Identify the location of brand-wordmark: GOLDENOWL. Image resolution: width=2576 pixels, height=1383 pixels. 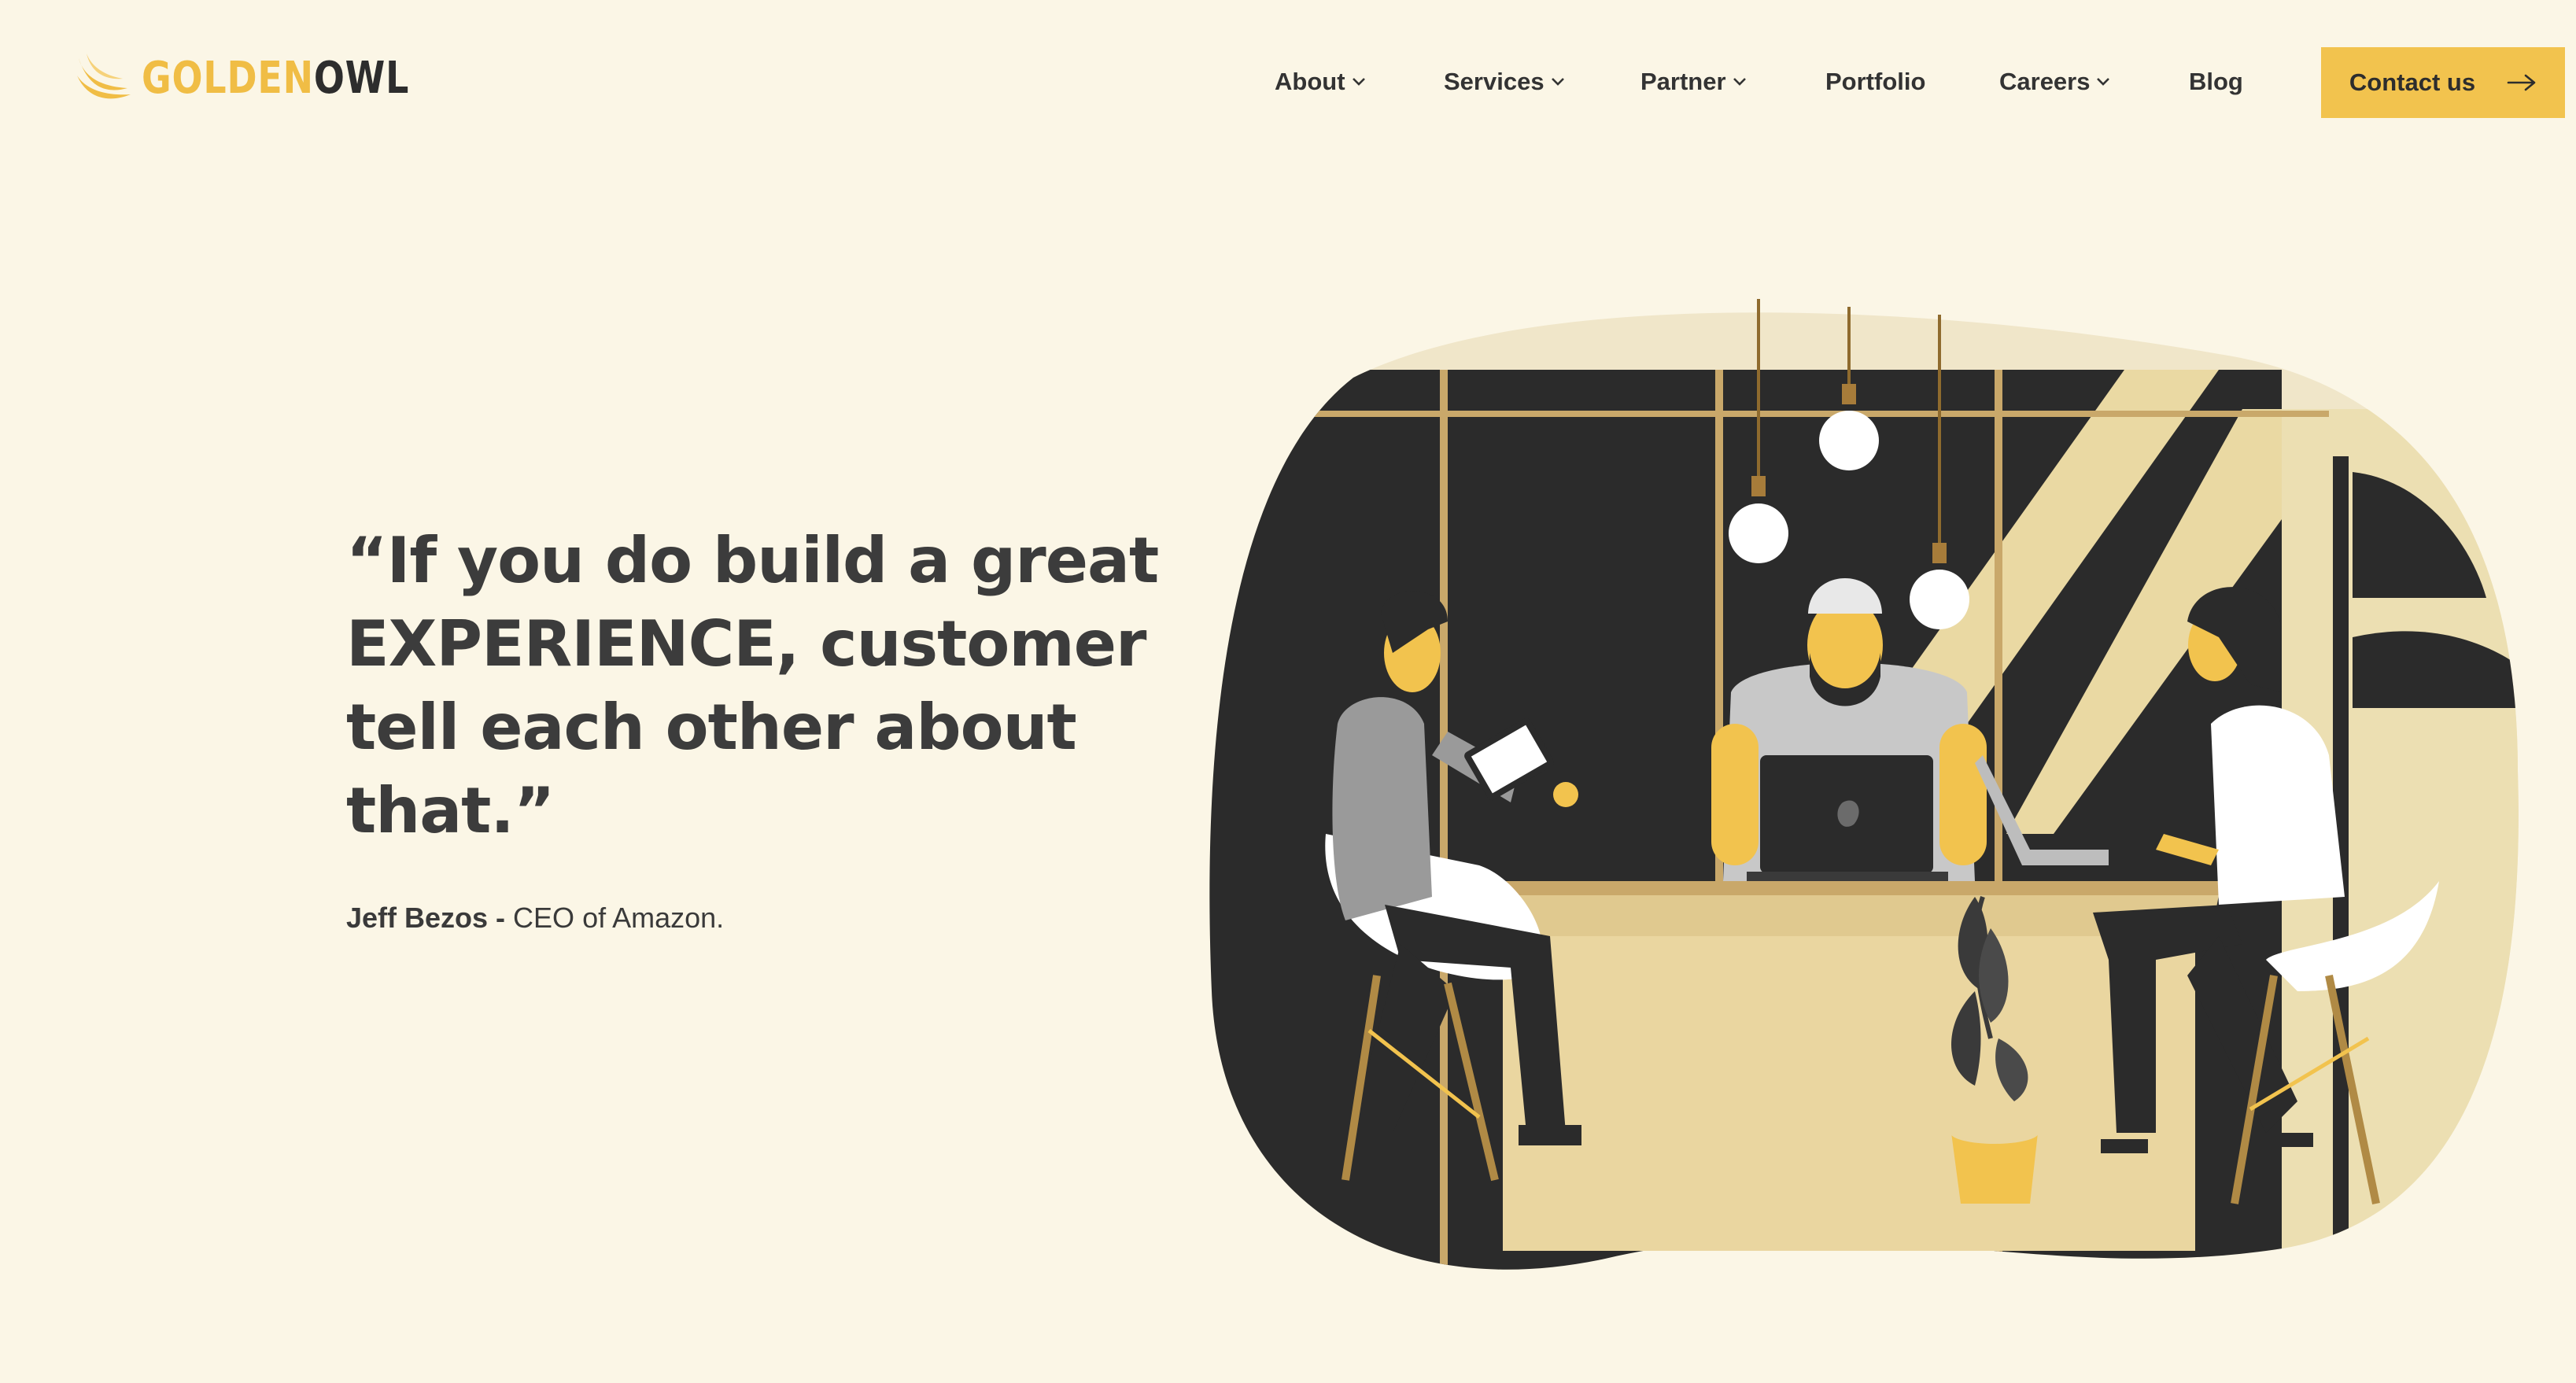
(275, 79).